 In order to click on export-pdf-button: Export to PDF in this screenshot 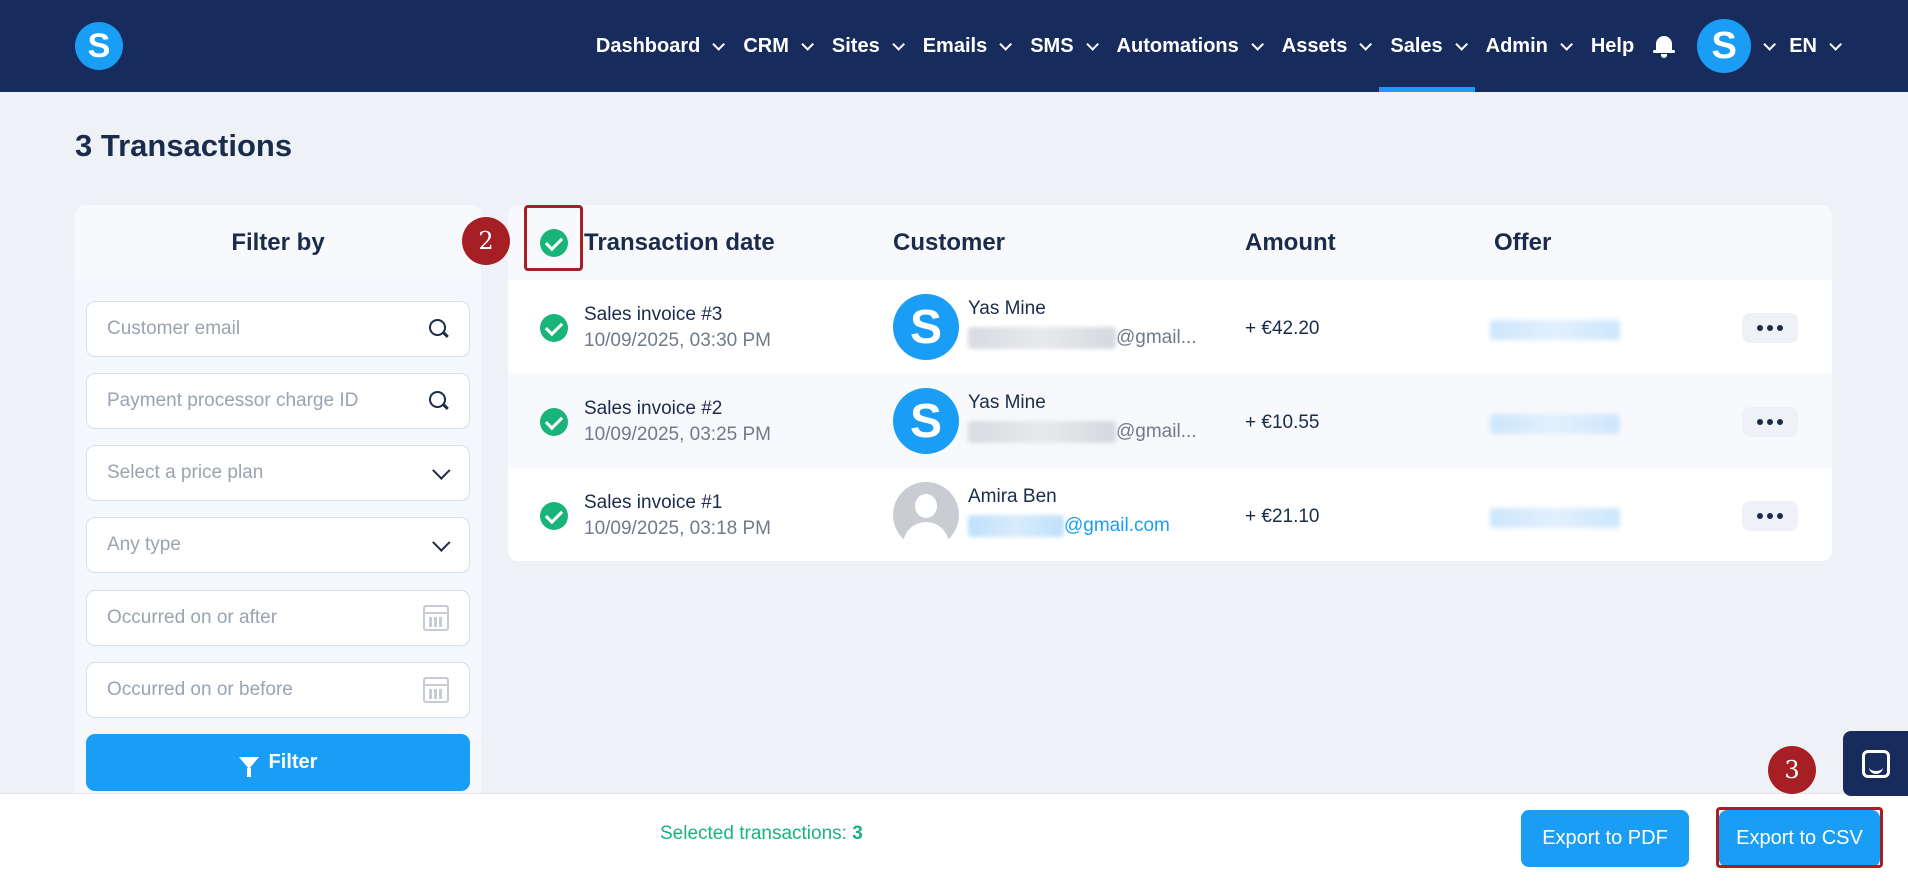, I will do `click(1605, 838)`.